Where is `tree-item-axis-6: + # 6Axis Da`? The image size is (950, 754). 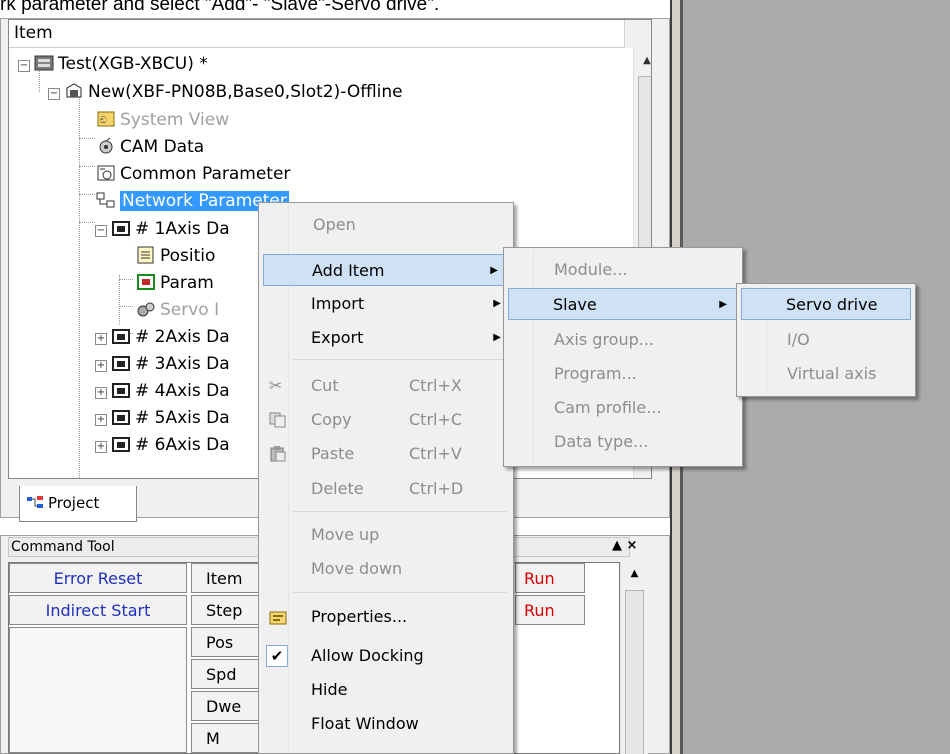 tree-item-axis-6: + # 6Axis Da is located at coordinates (162, 445).